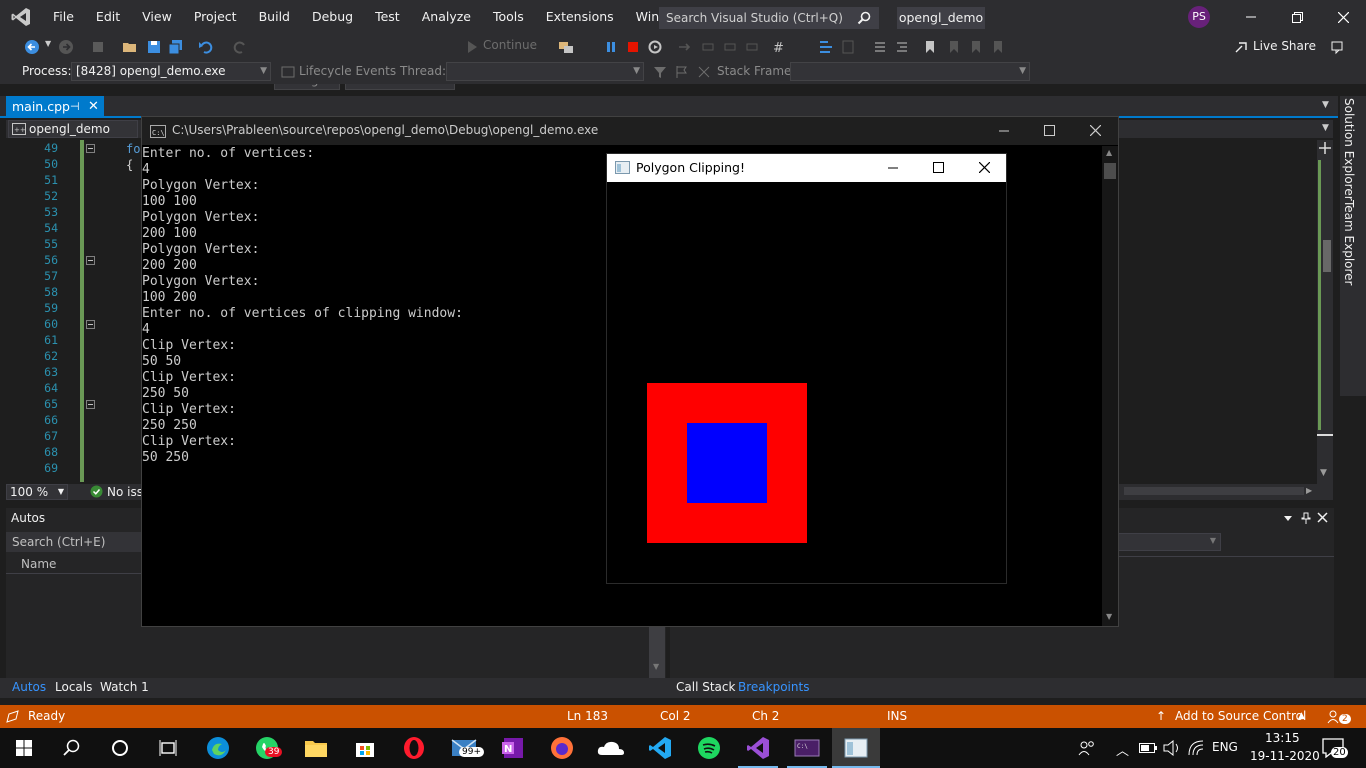 Image resolution: width=1366 pixels, height=768 pixels. I want to click on live-share-icon, so click(1242, 47).